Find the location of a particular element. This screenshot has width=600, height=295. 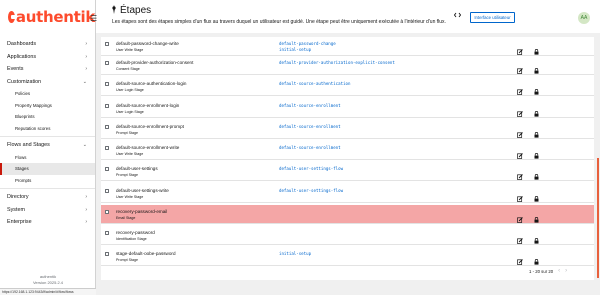

sidebar-item-flows: Flows is located at coordinates (47, 158).